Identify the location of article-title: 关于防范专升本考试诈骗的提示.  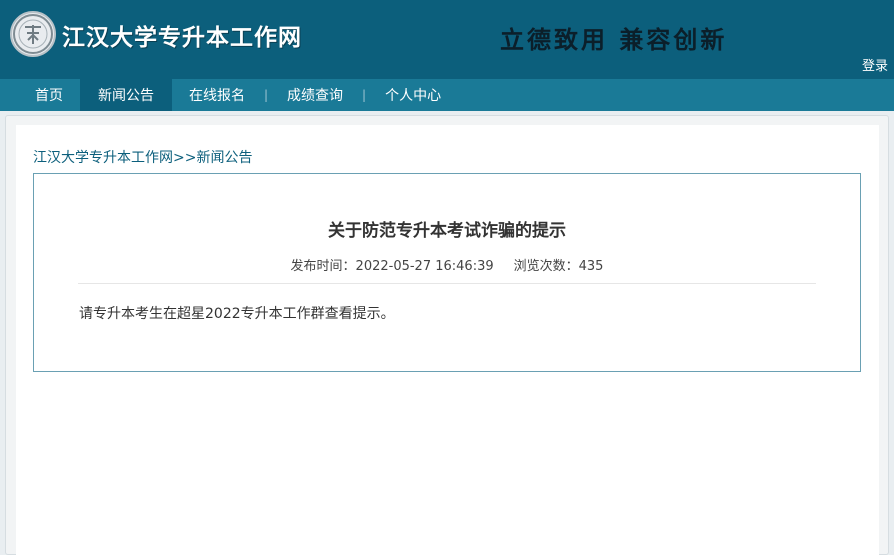
(447, 231).